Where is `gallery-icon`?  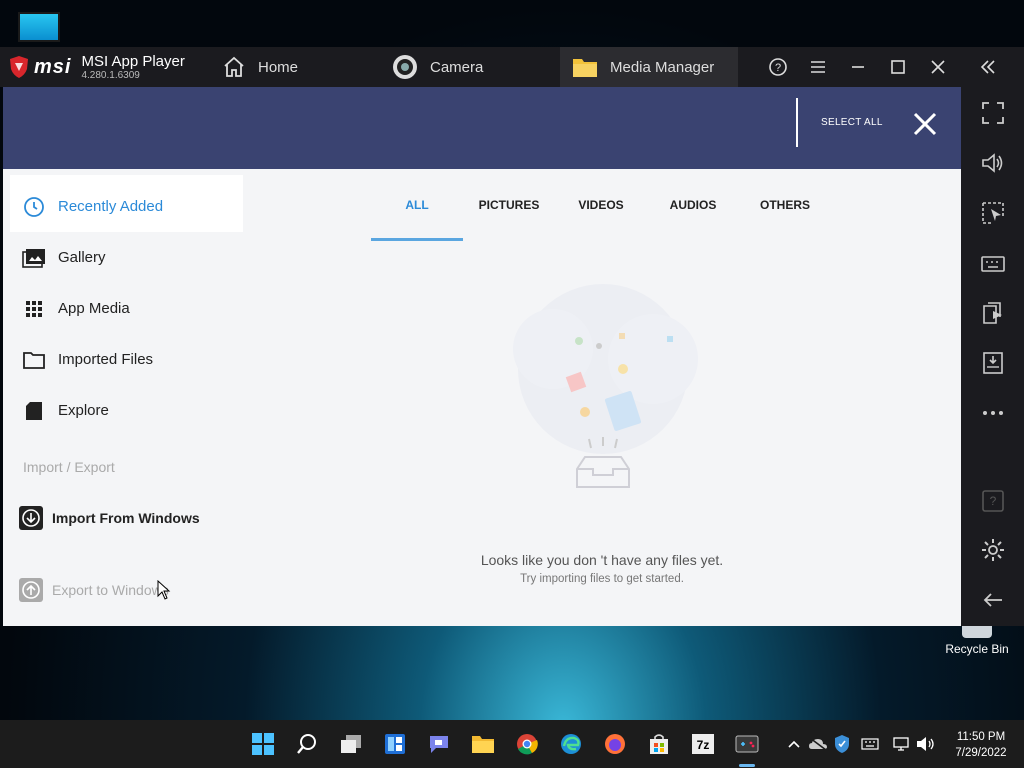
gallery-icon is located at coordinates (34, 258).